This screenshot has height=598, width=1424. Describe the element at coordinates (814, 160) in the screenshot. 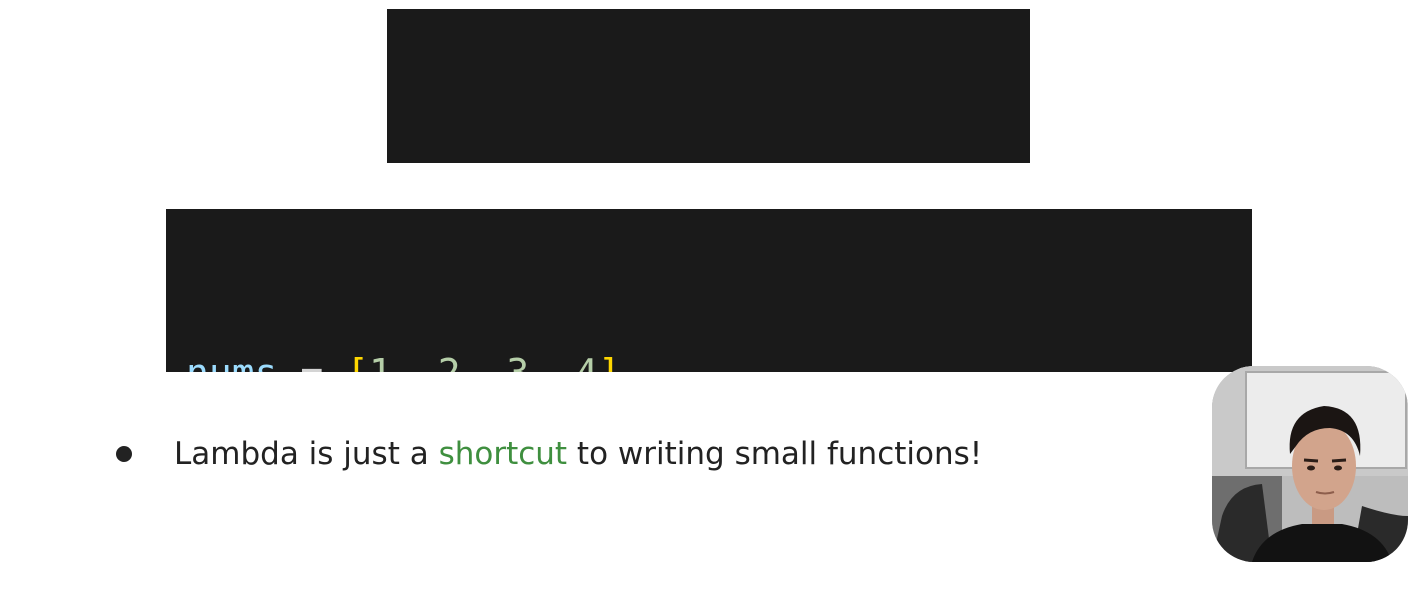

I see `code-token-operator: :` at that location.